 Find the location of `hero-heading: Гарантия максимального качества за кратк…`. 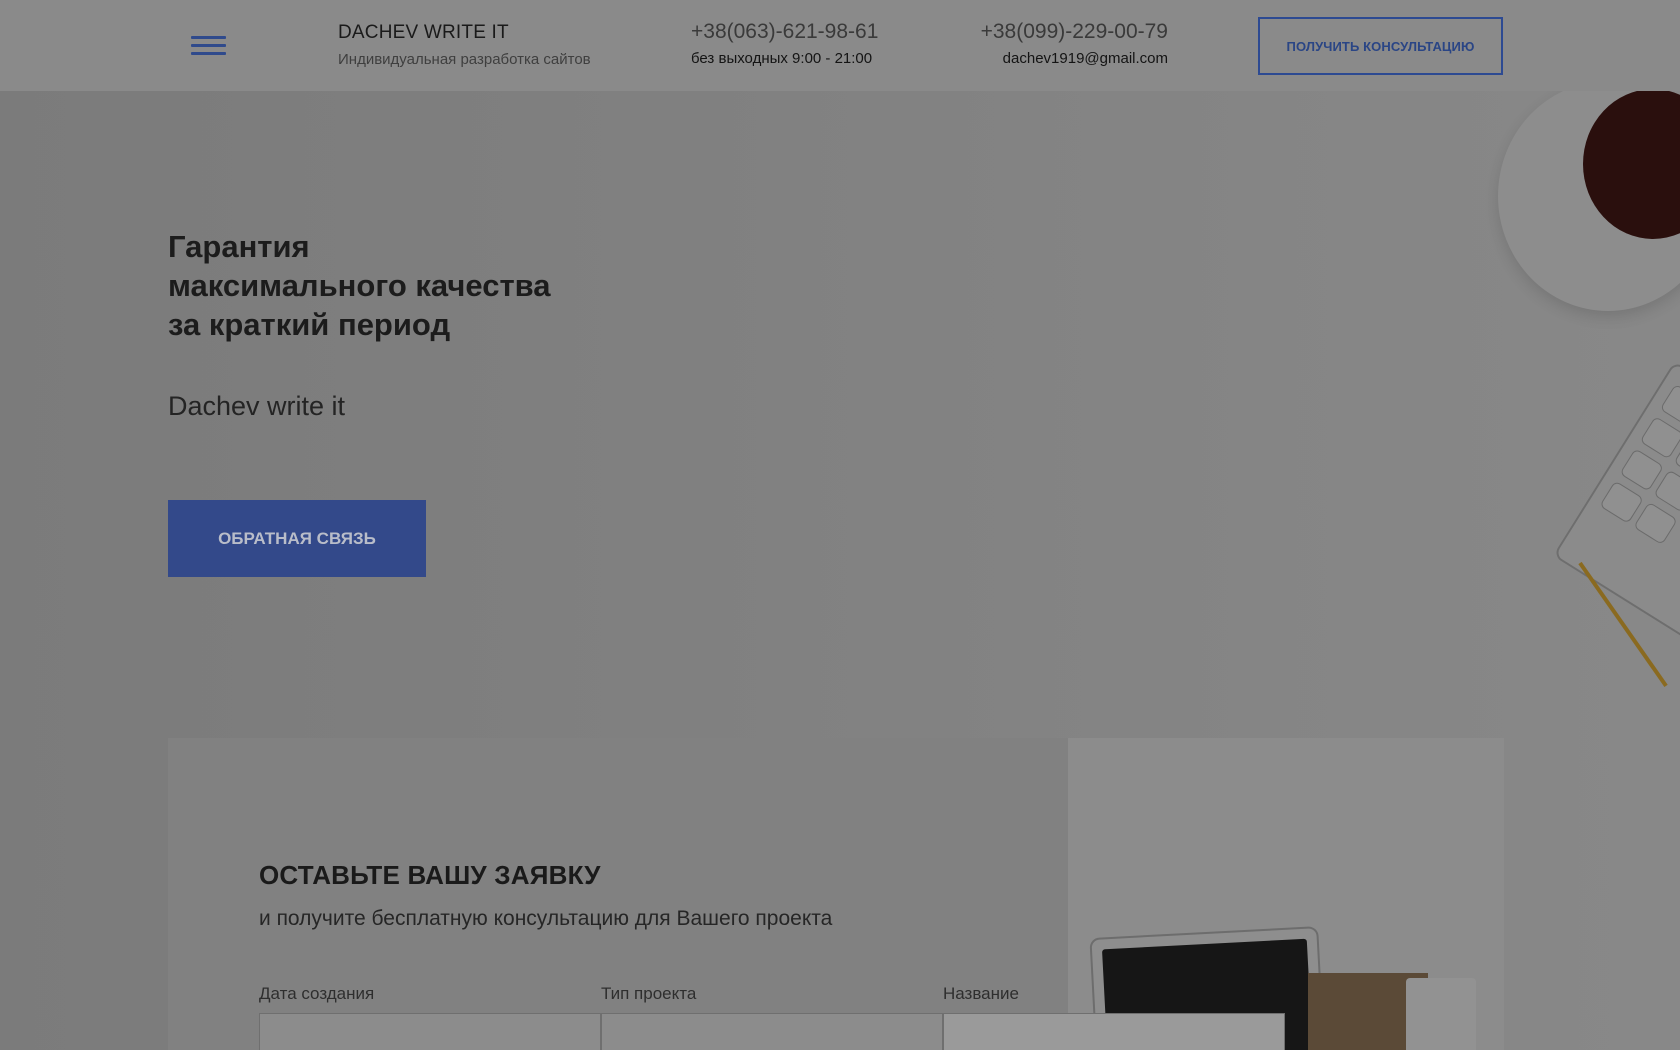

hero-heading: Гарантия максимального качества за кратк… is located at coordinates (398, 285).